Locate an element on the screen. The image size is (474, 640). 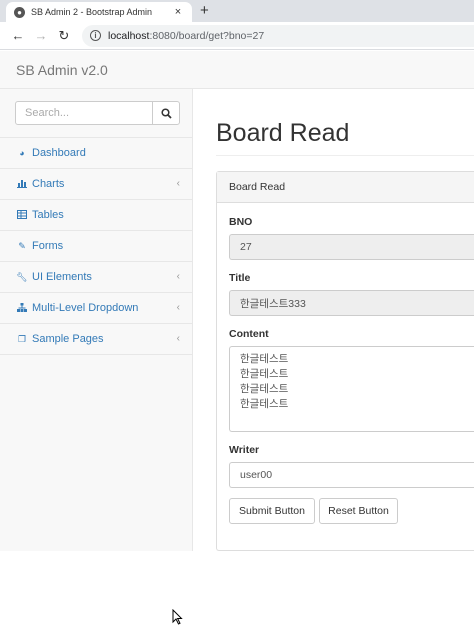
new-tab-button: + is located at coordinates (204, 11).